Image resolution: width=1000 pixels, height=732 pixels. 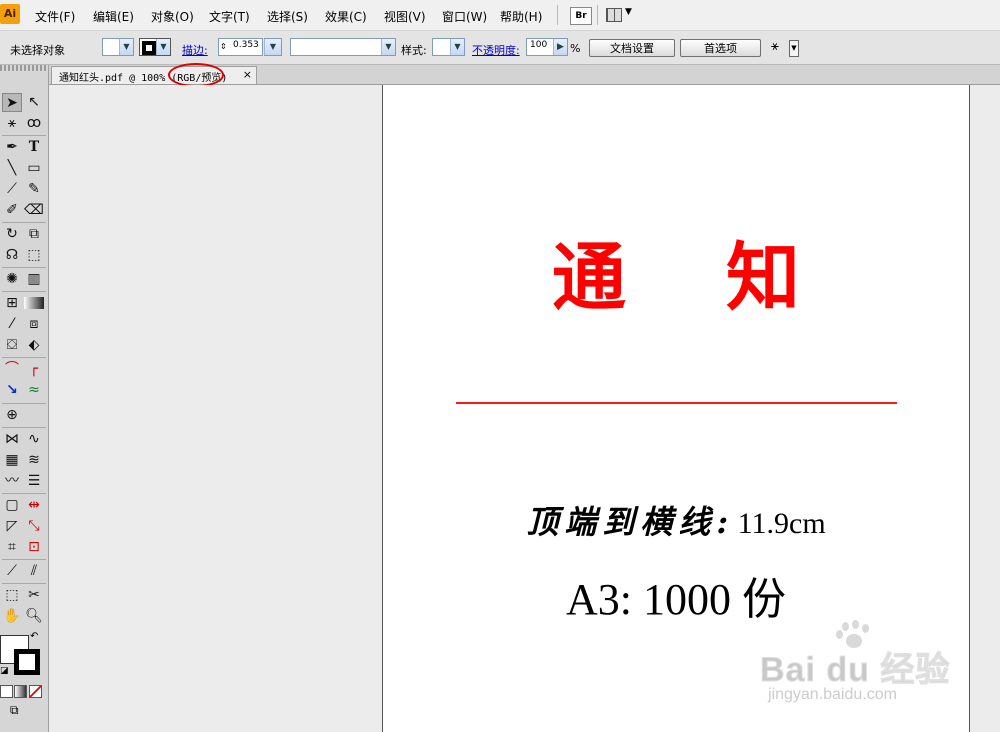 What do you see at coordinates (676, 595) in the screenshot?
I see `paper-quantity: A3: 1000 份` at bounding box center [676, 595].